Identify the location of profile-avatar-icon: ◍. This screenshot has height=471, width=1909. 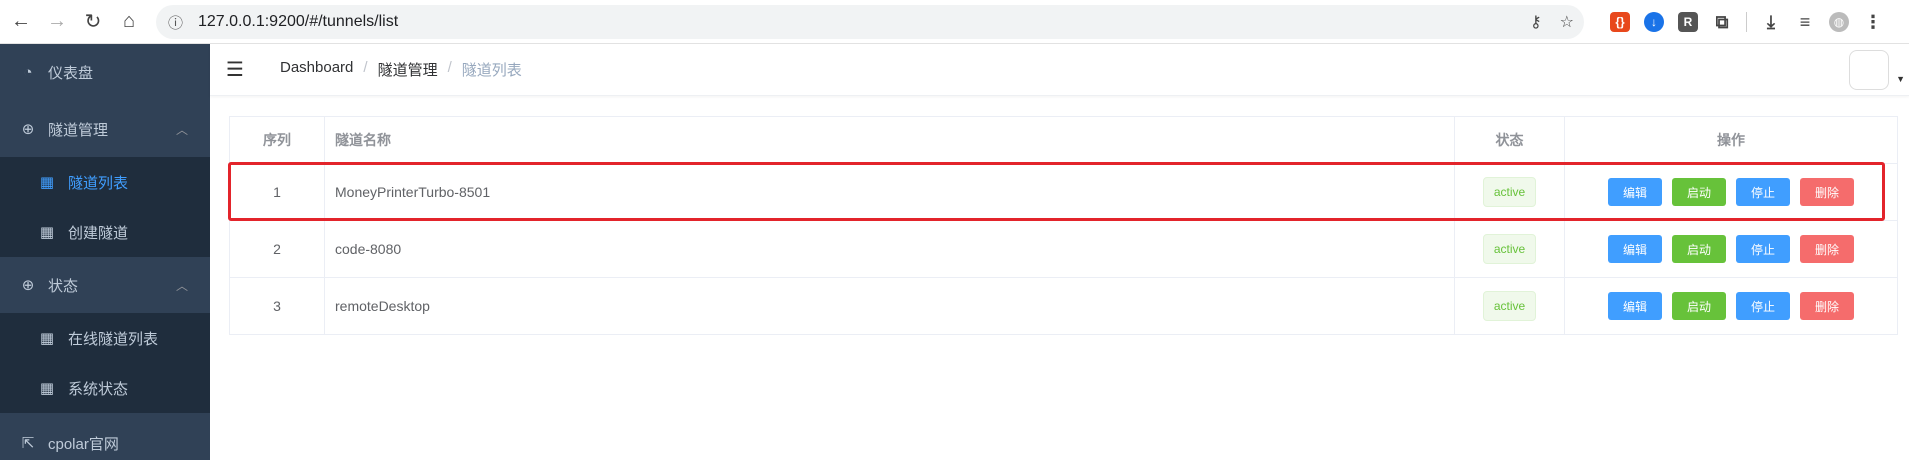
(1839, 22).